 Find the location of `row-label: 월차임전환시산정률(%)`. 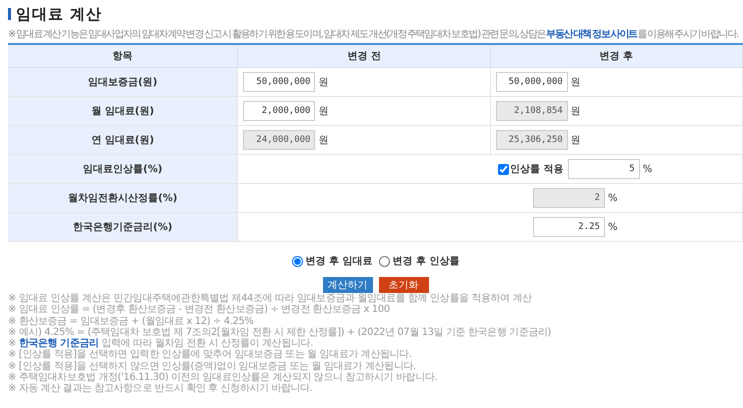

row-label: 월차임전환시산정률(%) is located at coordinates (123, 198).